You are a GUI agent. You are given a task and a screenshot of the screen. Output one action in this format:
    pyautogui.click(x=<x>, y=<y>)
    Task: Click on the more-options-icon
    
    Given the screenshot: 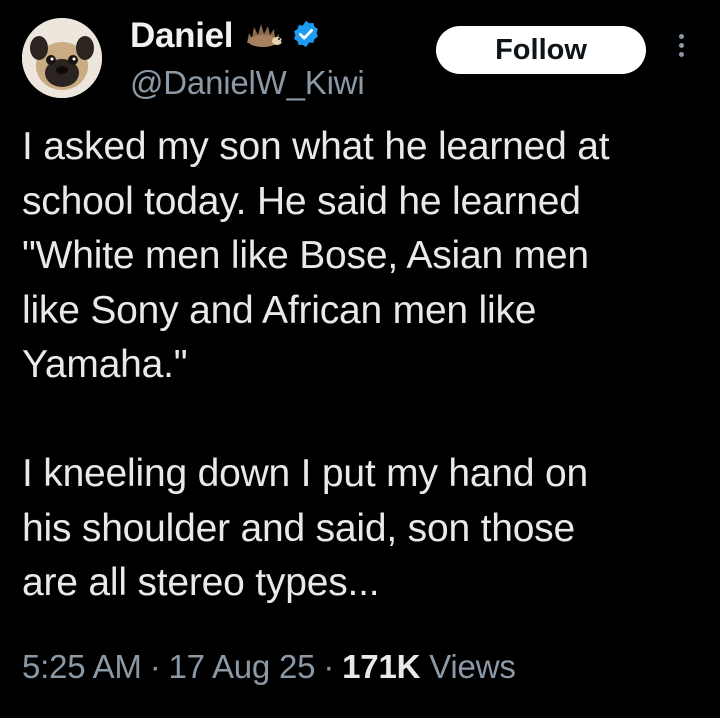 What is the action you would take?
    pyautogui.click(x=681, y=50)
    